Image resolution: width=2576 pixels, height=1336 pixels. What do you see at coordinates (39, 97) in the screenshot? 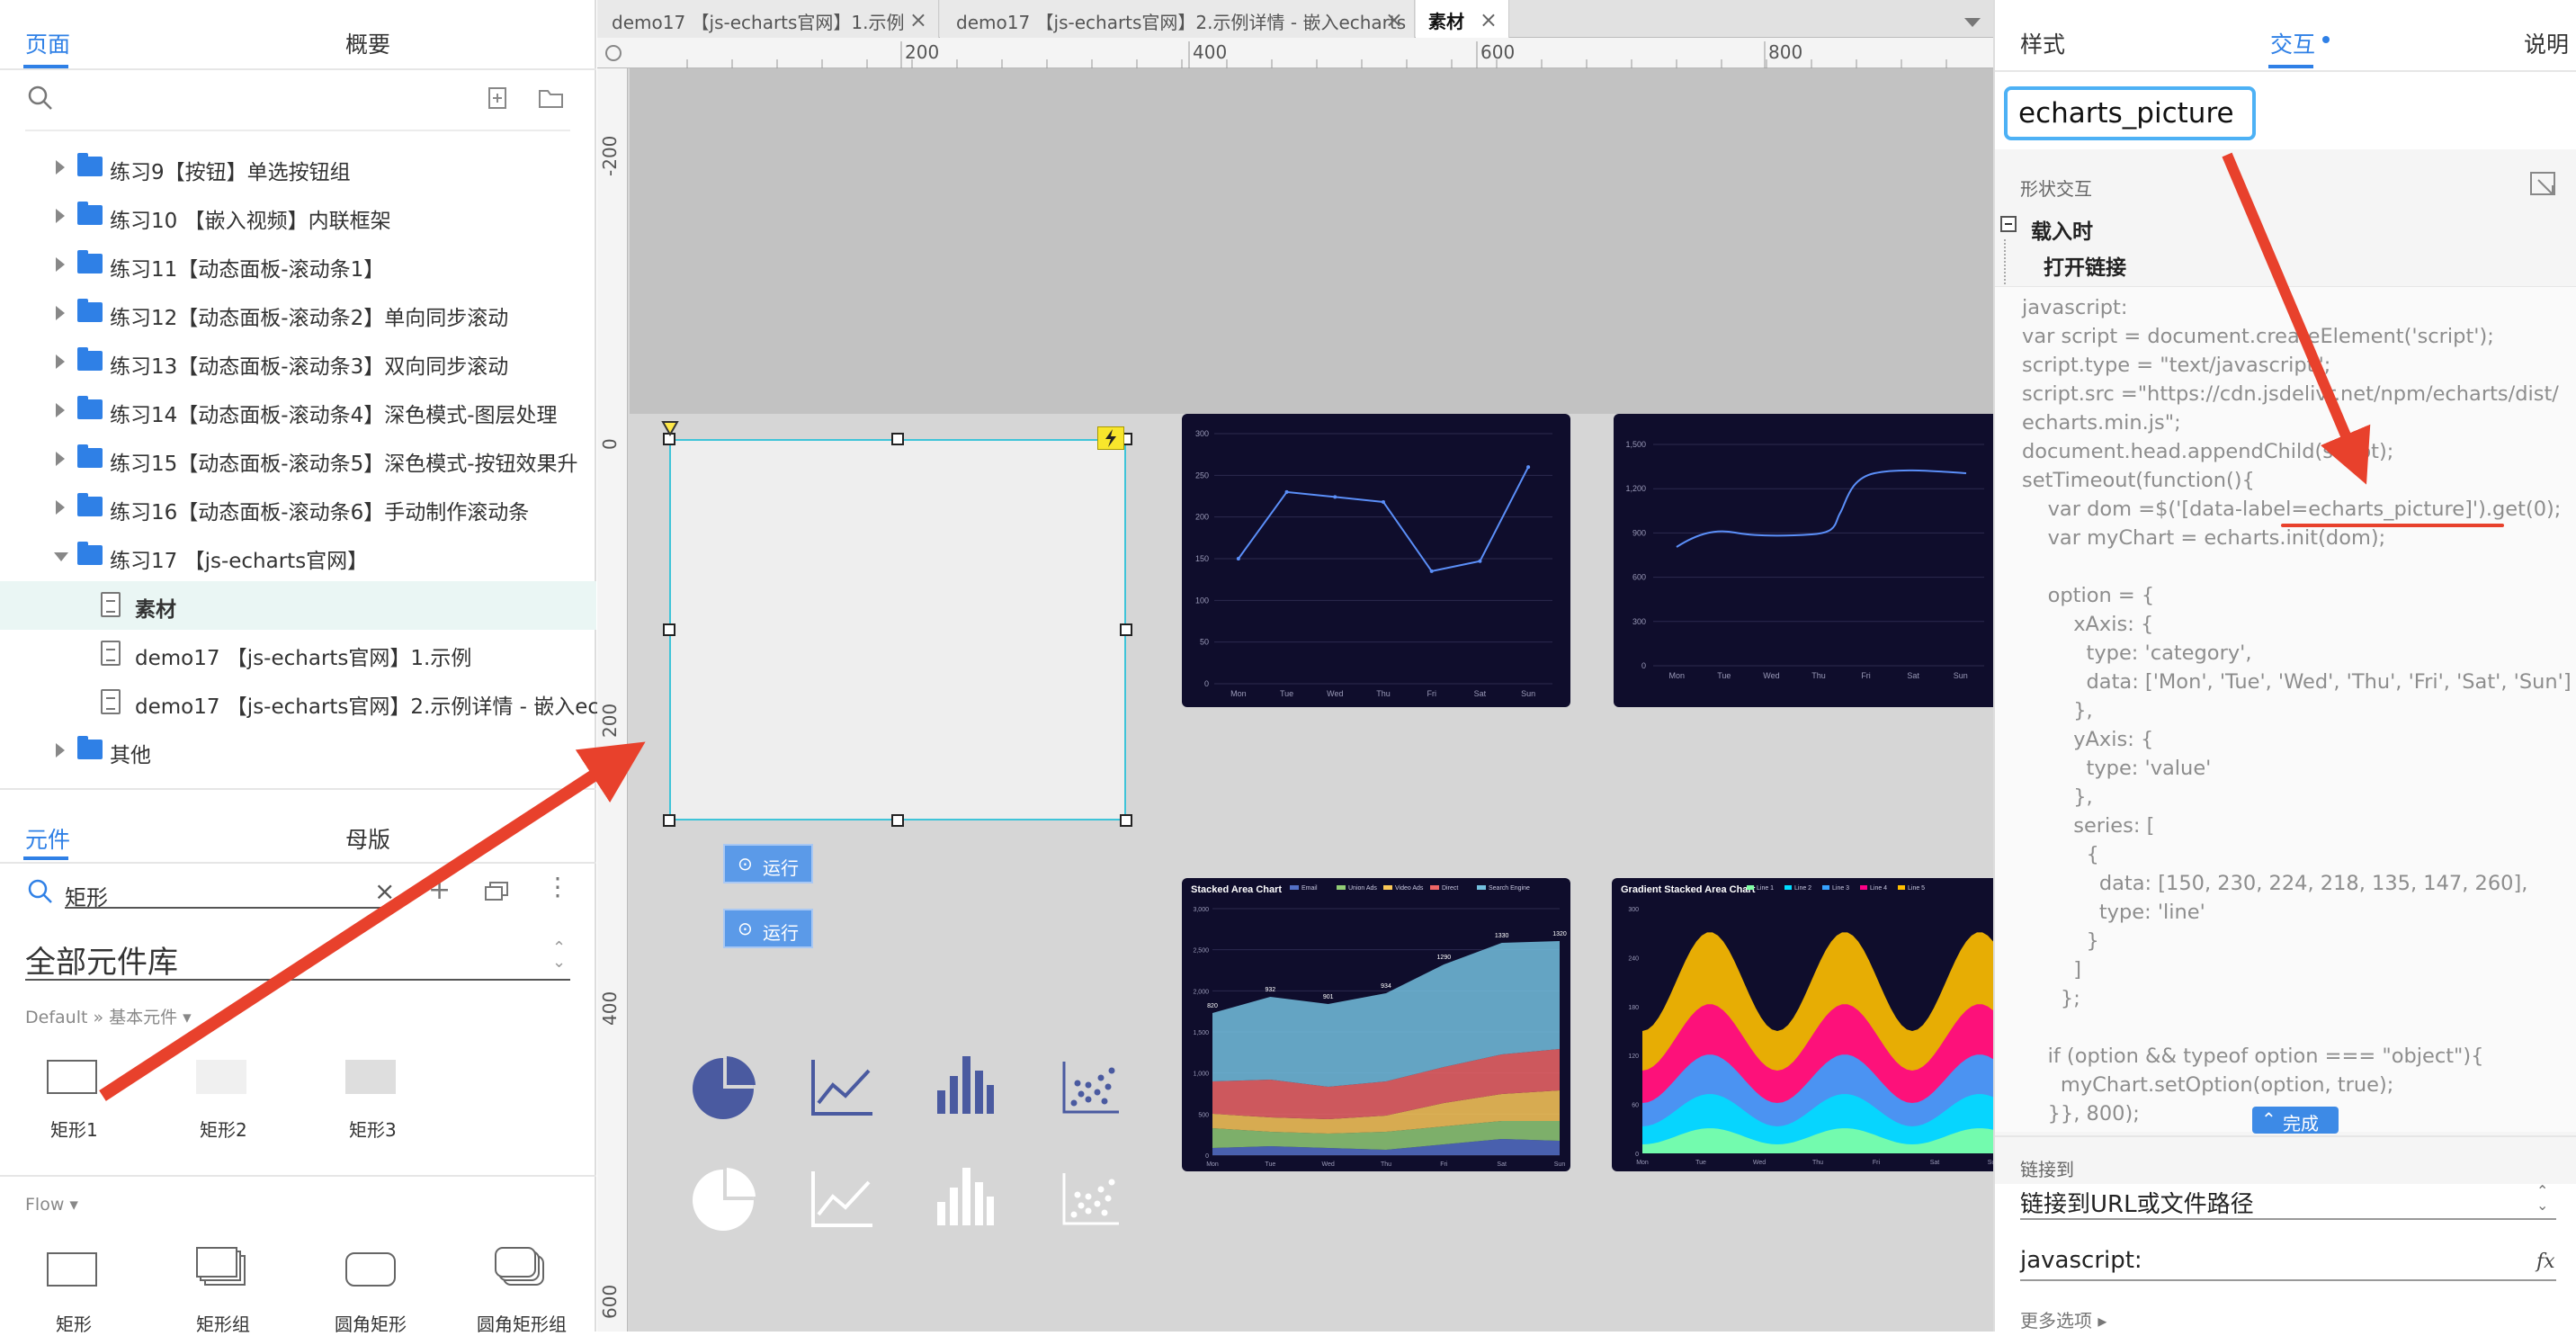
I see `search-icon` at bounding box center [39, 97].